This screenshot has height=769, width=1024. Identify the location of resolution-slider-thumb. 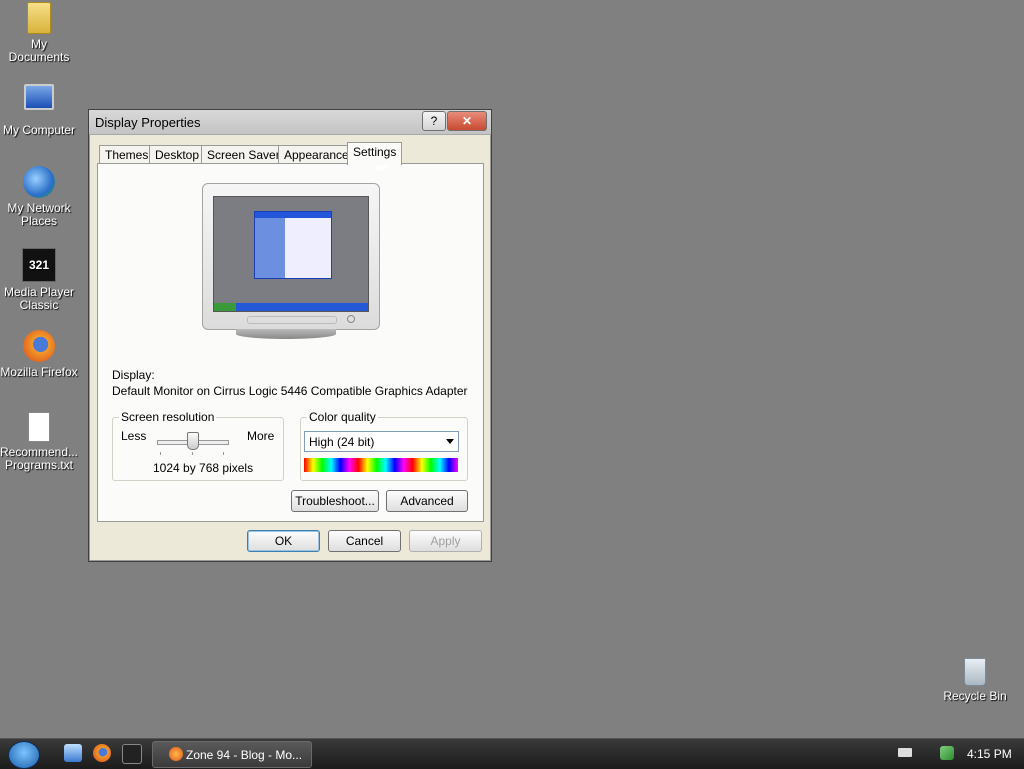
(193, 441).